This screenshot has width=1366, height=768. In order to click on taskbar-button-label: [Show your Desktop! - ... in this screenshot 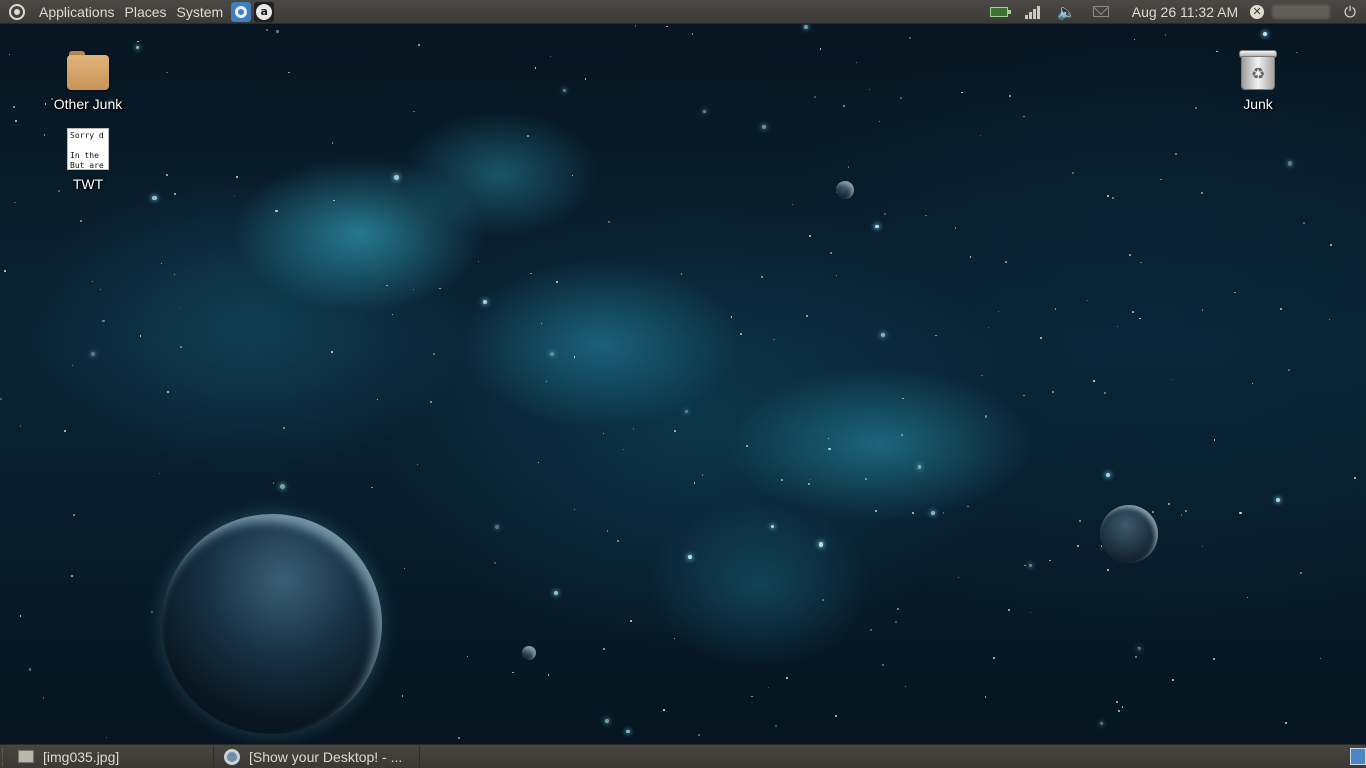, I will do `click(326, 756)`.